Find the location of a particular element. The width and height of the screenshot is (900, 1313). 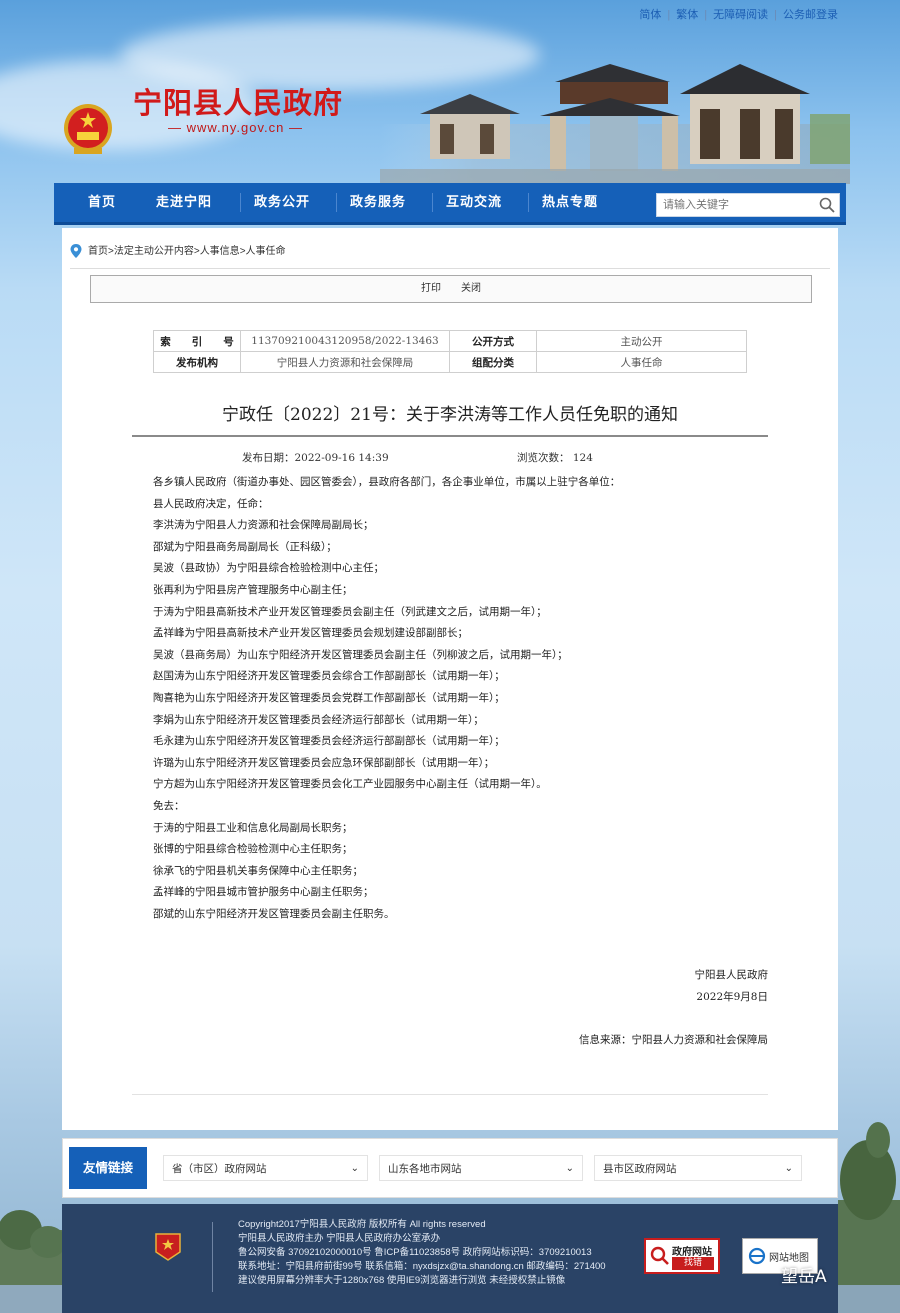

nav-interaction: 互动交流 is located at coordinates (474, 202).